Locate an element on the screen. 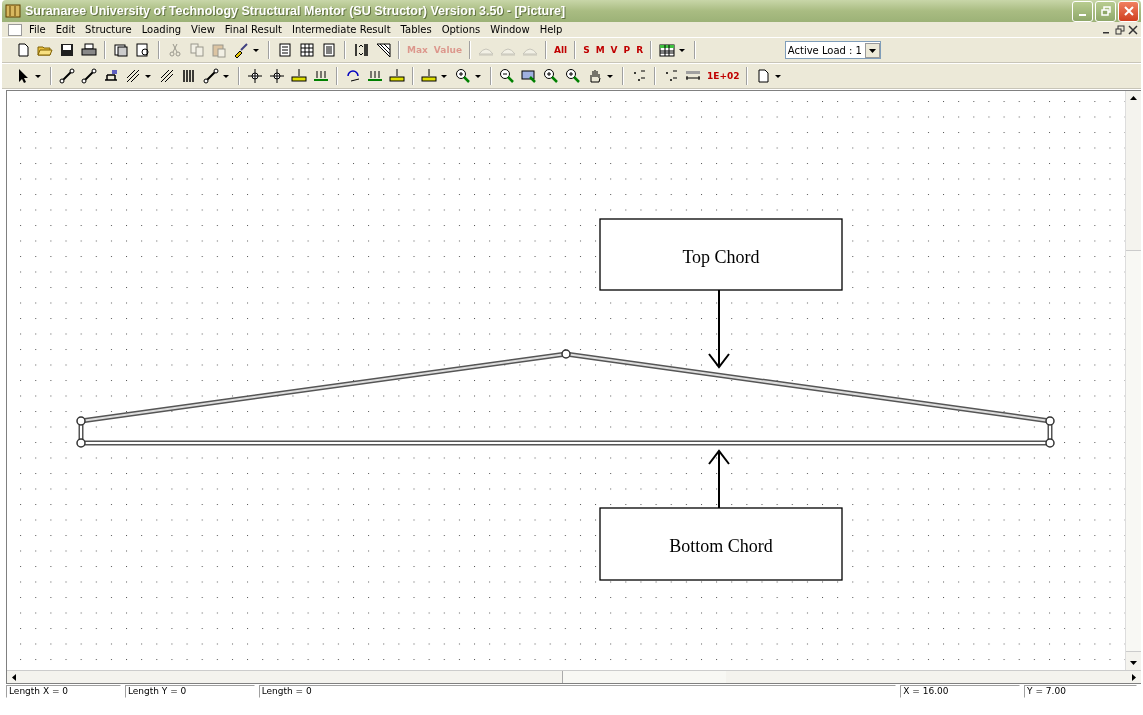 The image size is (1143, 715). menu-item: Structure is located at coordinates (108, 29).